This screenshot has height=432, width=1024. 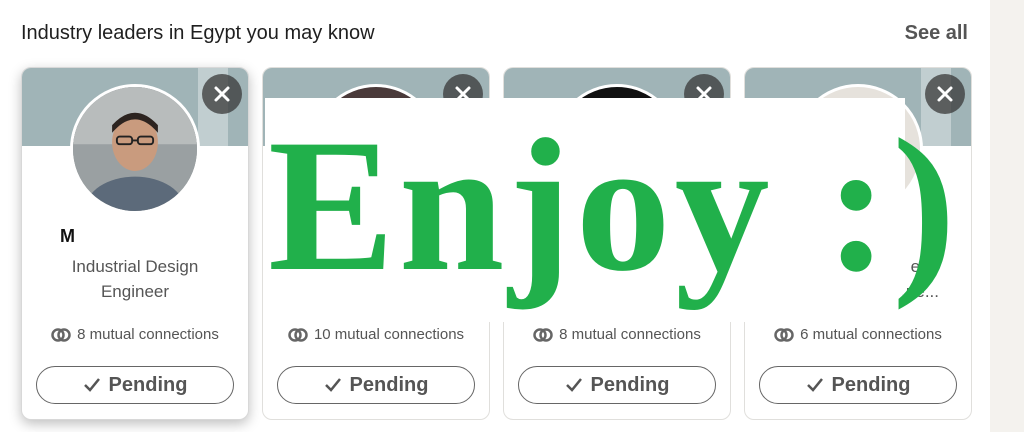 I want to click on page-gutter, so click(x=1007, y=216).